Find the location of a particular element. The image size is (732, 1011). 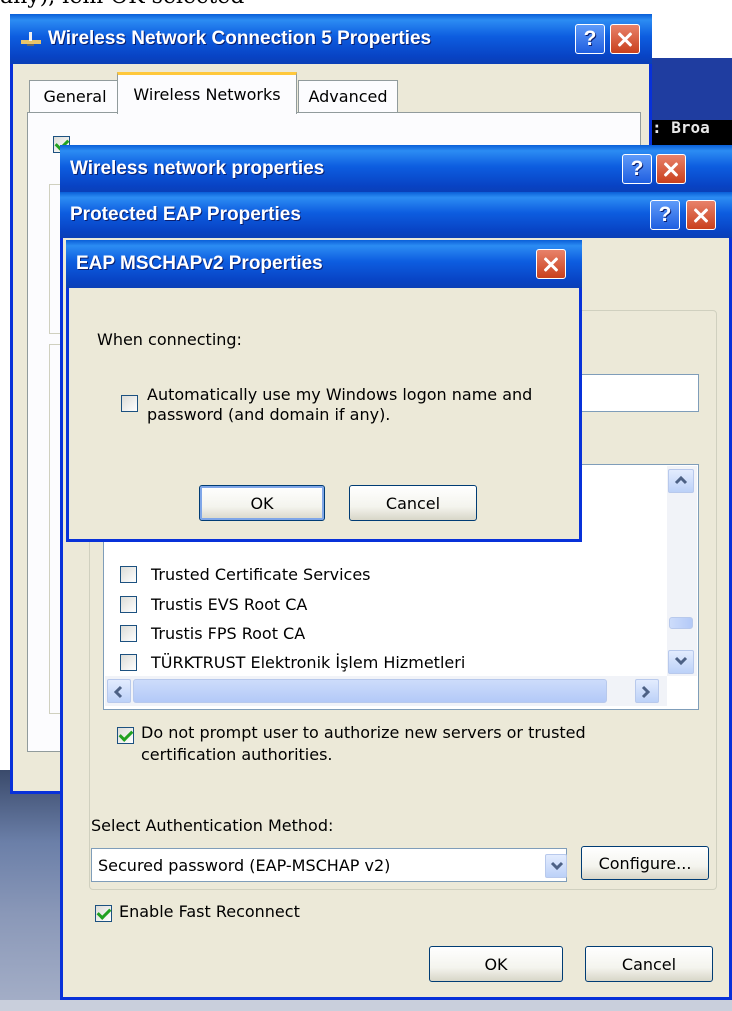

auth-method-label: Select Authentication Method: is located at coordinates (212, 825).